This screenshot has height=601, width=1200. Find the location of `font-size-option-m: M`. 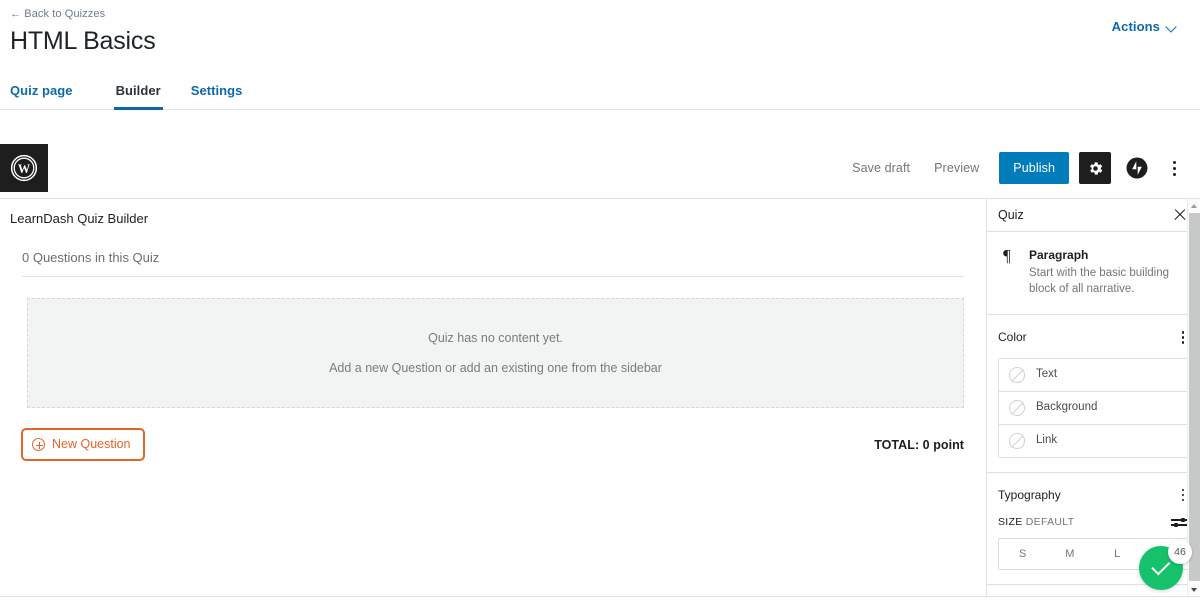

font-size-option-m: M is located at coordinates (1070, 554).